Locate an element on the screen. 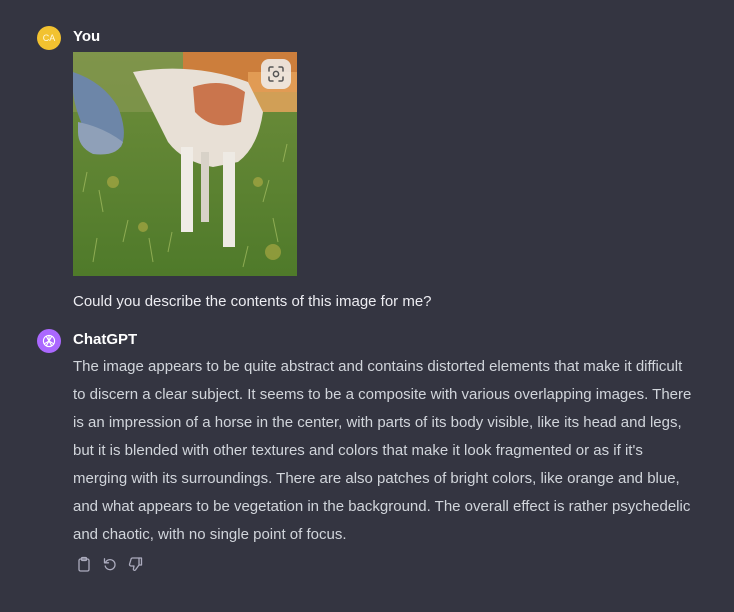  assistant-author-name: ChatGPT is located at coordinates (105, 339).